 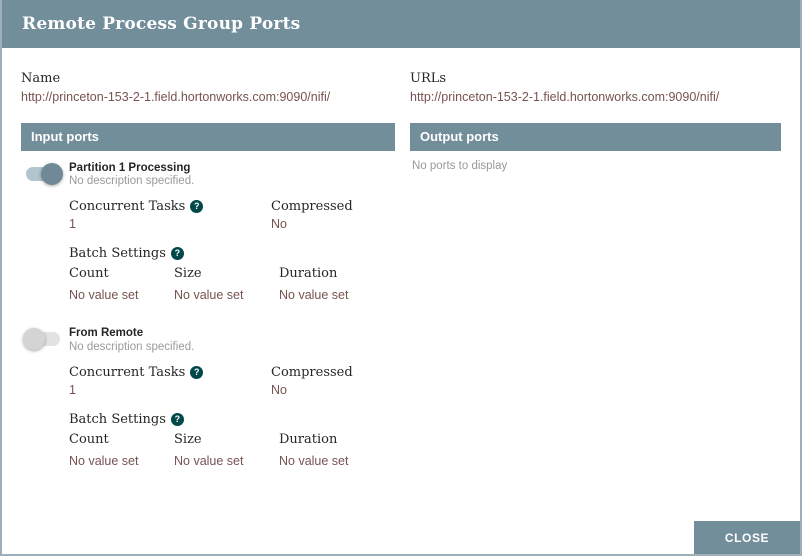 I want to click on output-ports-header: Output ports, so click(x=595, y=136).